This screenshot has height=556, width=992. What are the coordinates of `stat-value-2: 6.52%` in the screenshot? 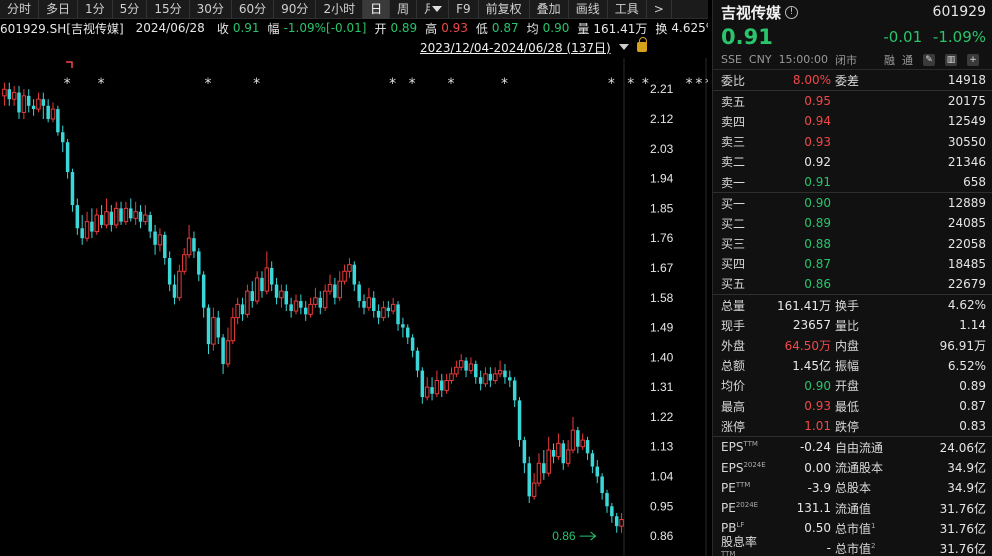 It's located at (966, 365).